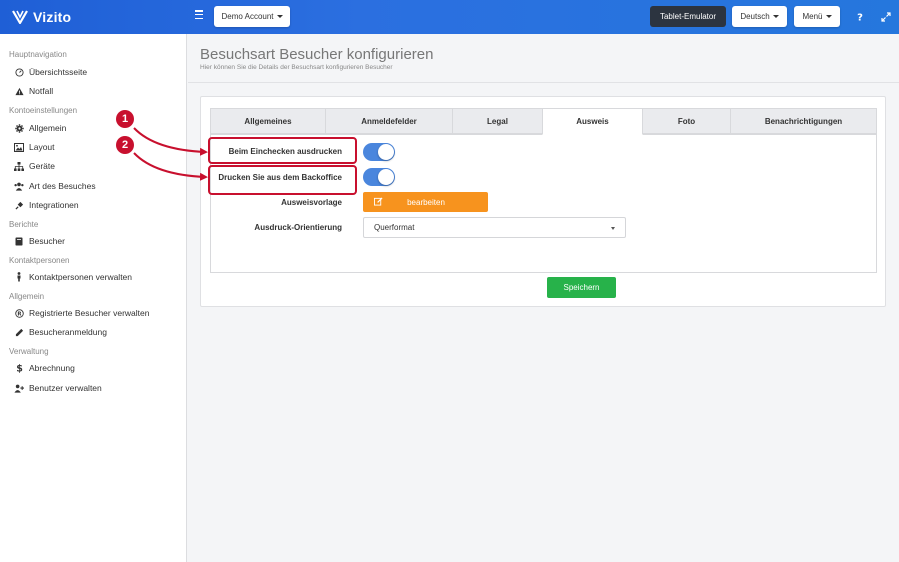 The width and height of the screenshot is (899, 562). What do you see at coordinates (497, 121) in the screenshot?
I see `tab-legal: Legal` at bounding box center [497, 121].